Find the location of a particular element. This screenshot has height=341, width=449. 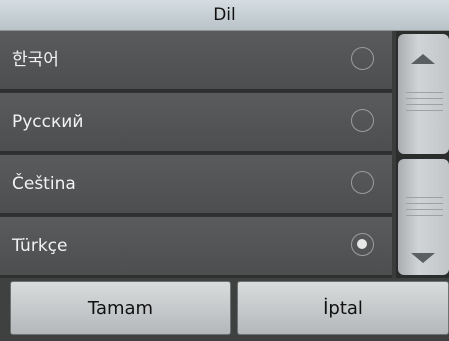

dialog-title: Dil is located at coordinates (224, 15).